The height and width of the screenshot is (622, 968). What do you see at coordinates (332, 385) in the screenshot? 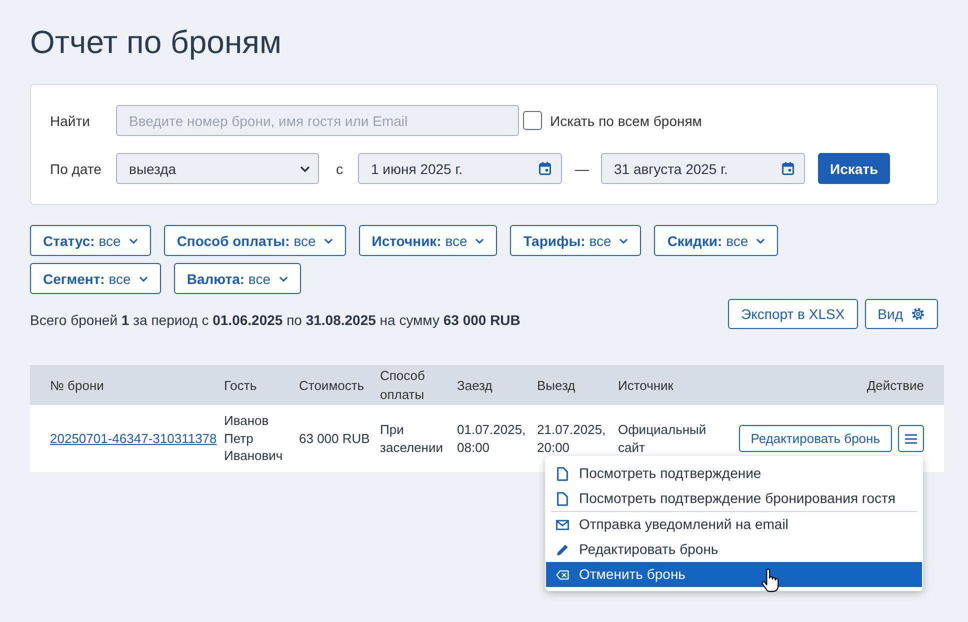
I see `column-header: Стоимость` at bounding box center [332, 385].